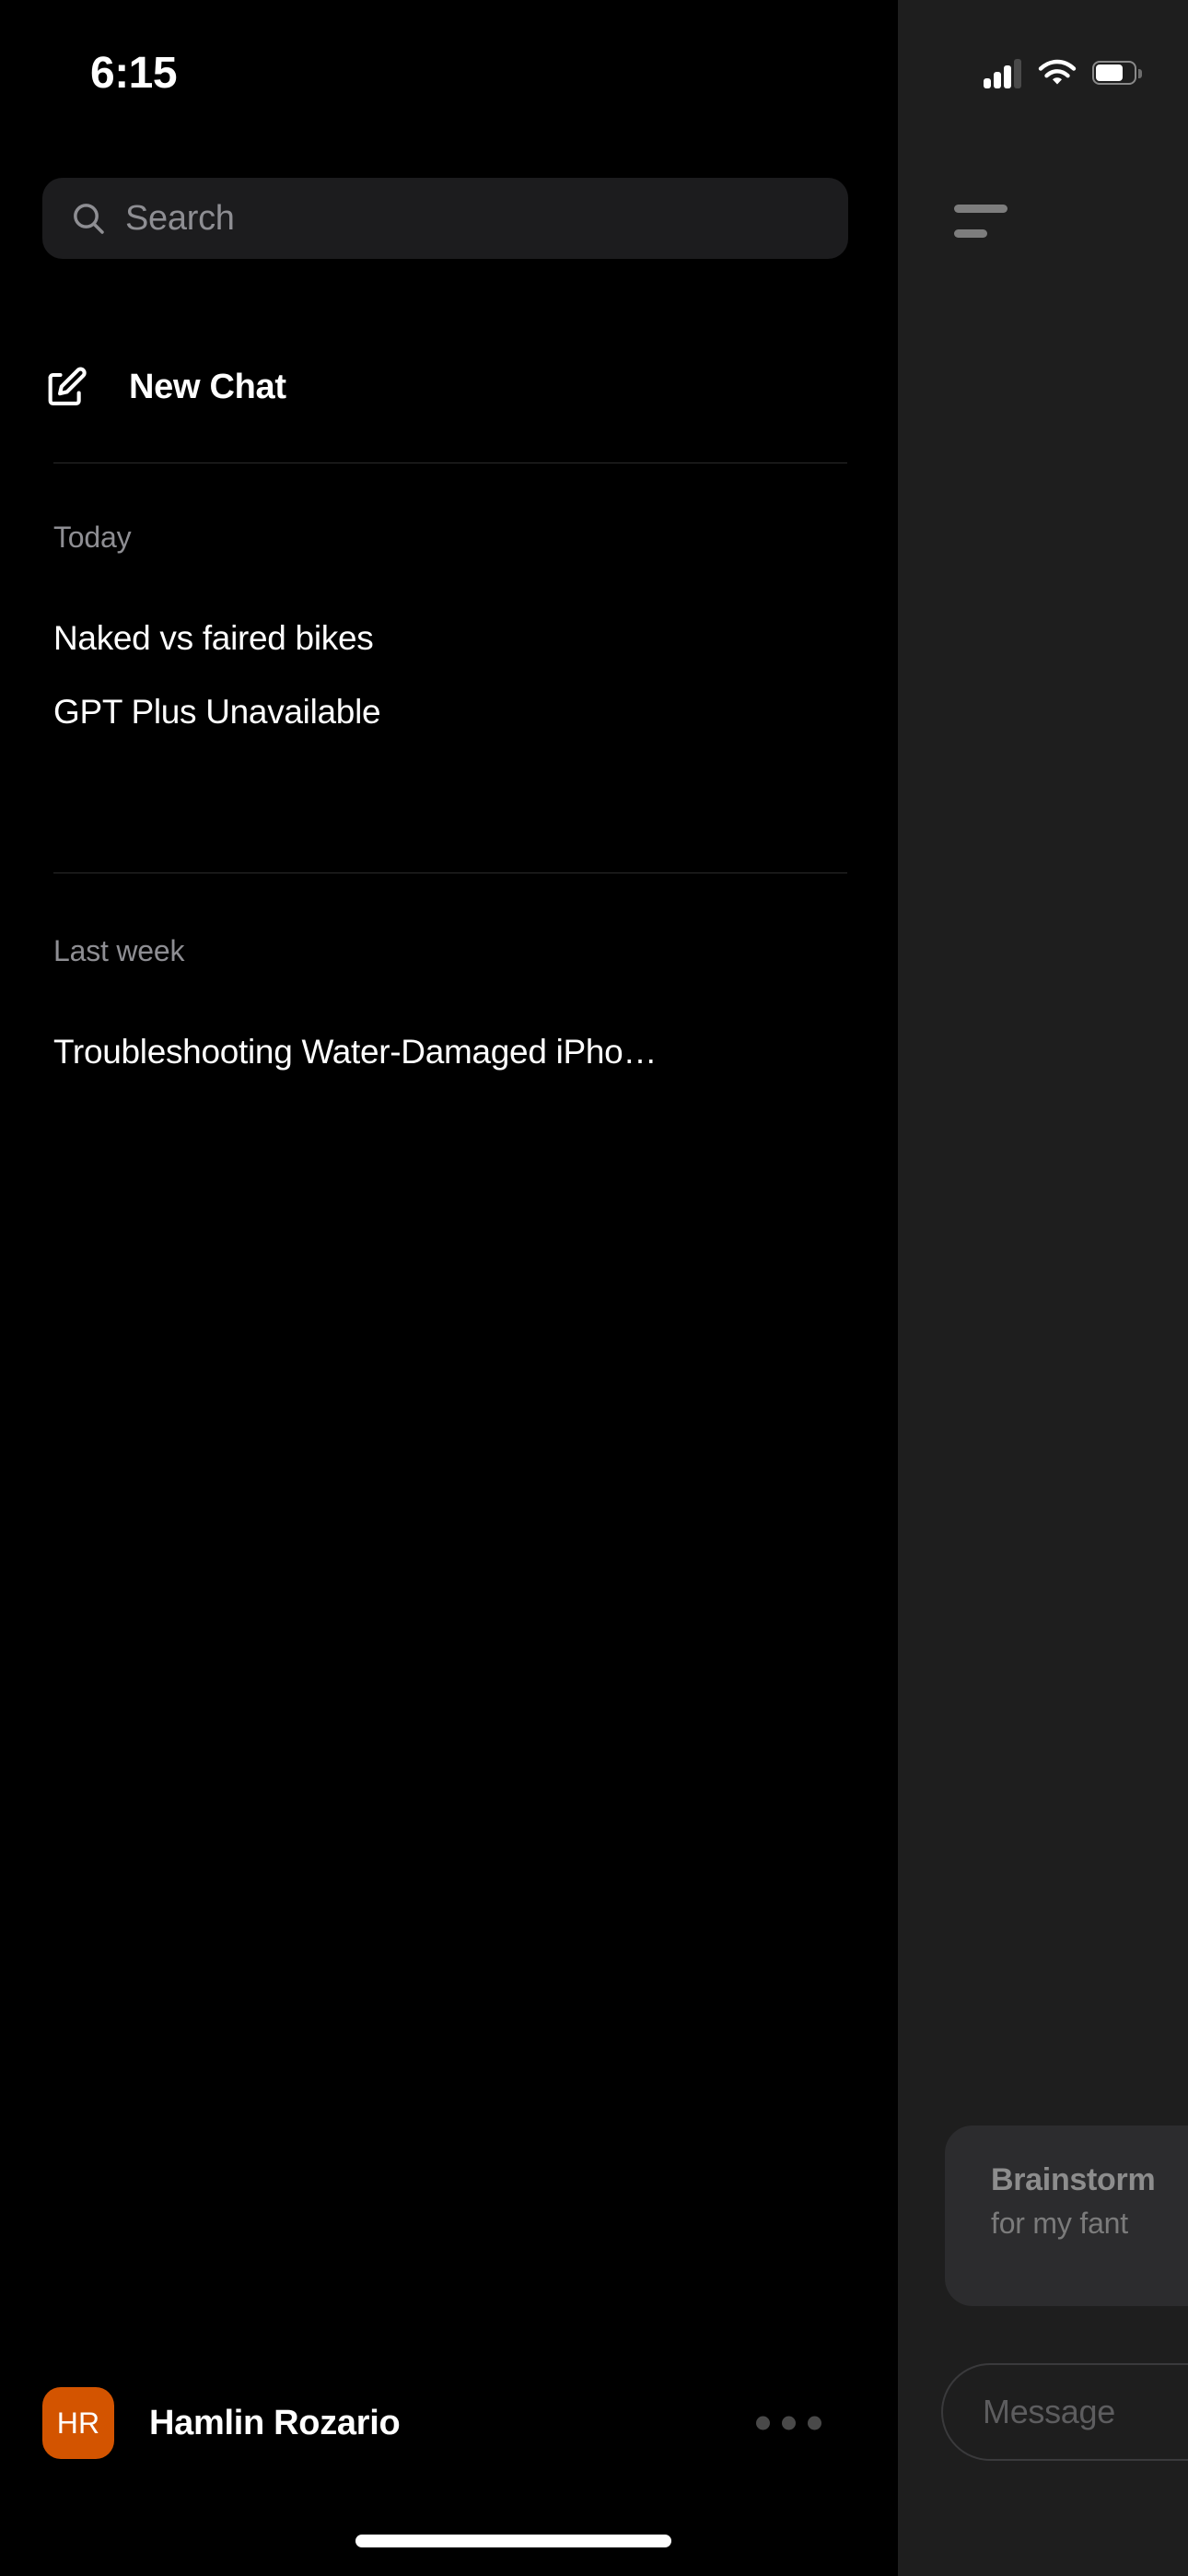 The width and height of the screenshot is (1188, 2576). I want to click on home-indicator, so click(513, 2541).